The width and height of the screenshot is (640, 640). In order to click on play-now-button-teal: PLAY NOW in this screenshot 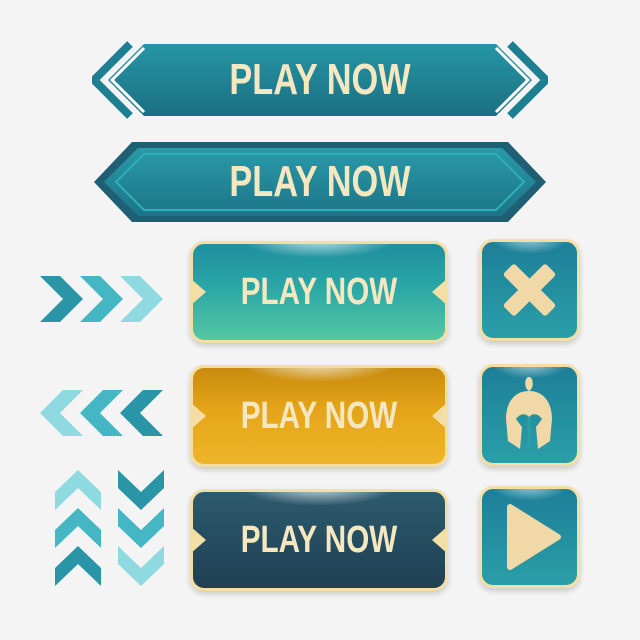, I will do `click(319, 292)`.